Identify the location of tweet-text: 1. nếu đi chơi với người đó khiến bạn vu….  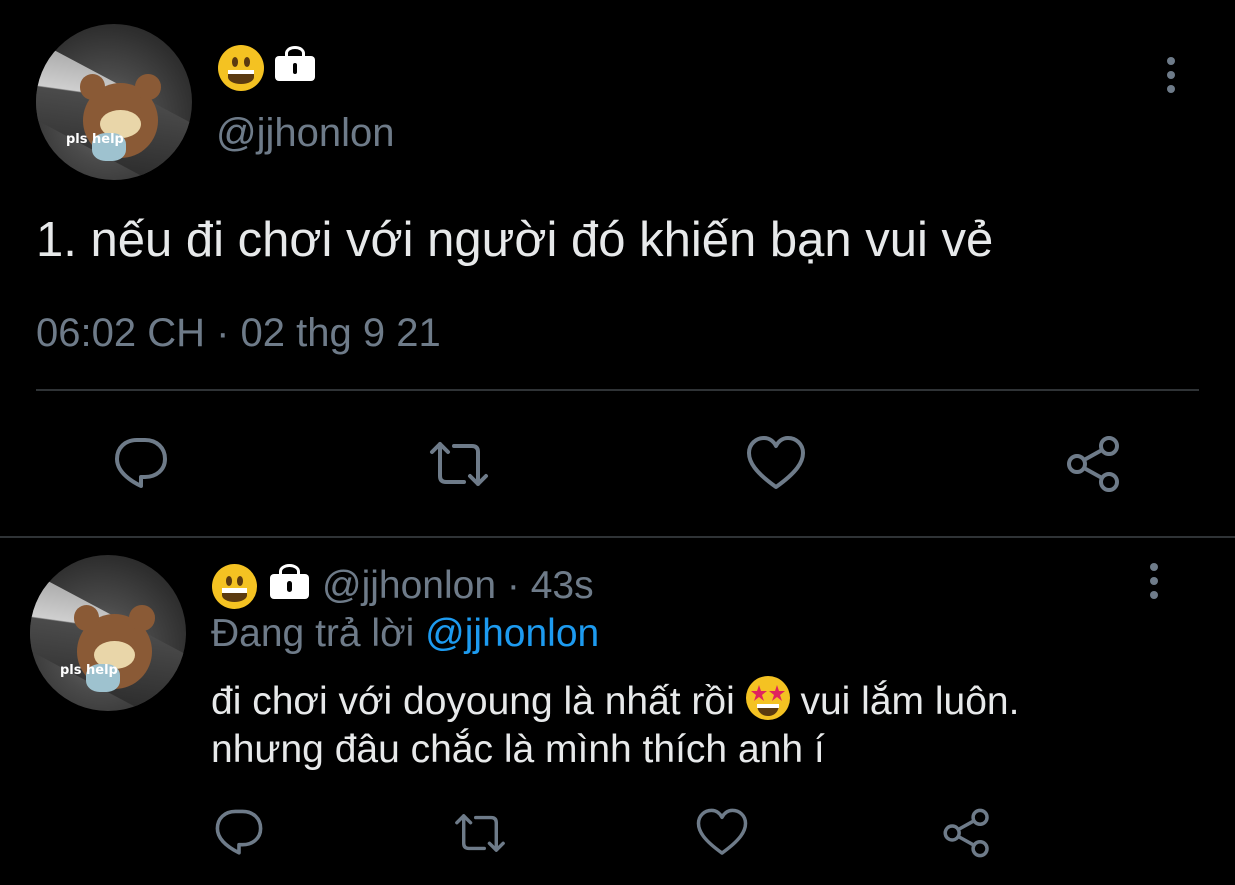
(515, 240).